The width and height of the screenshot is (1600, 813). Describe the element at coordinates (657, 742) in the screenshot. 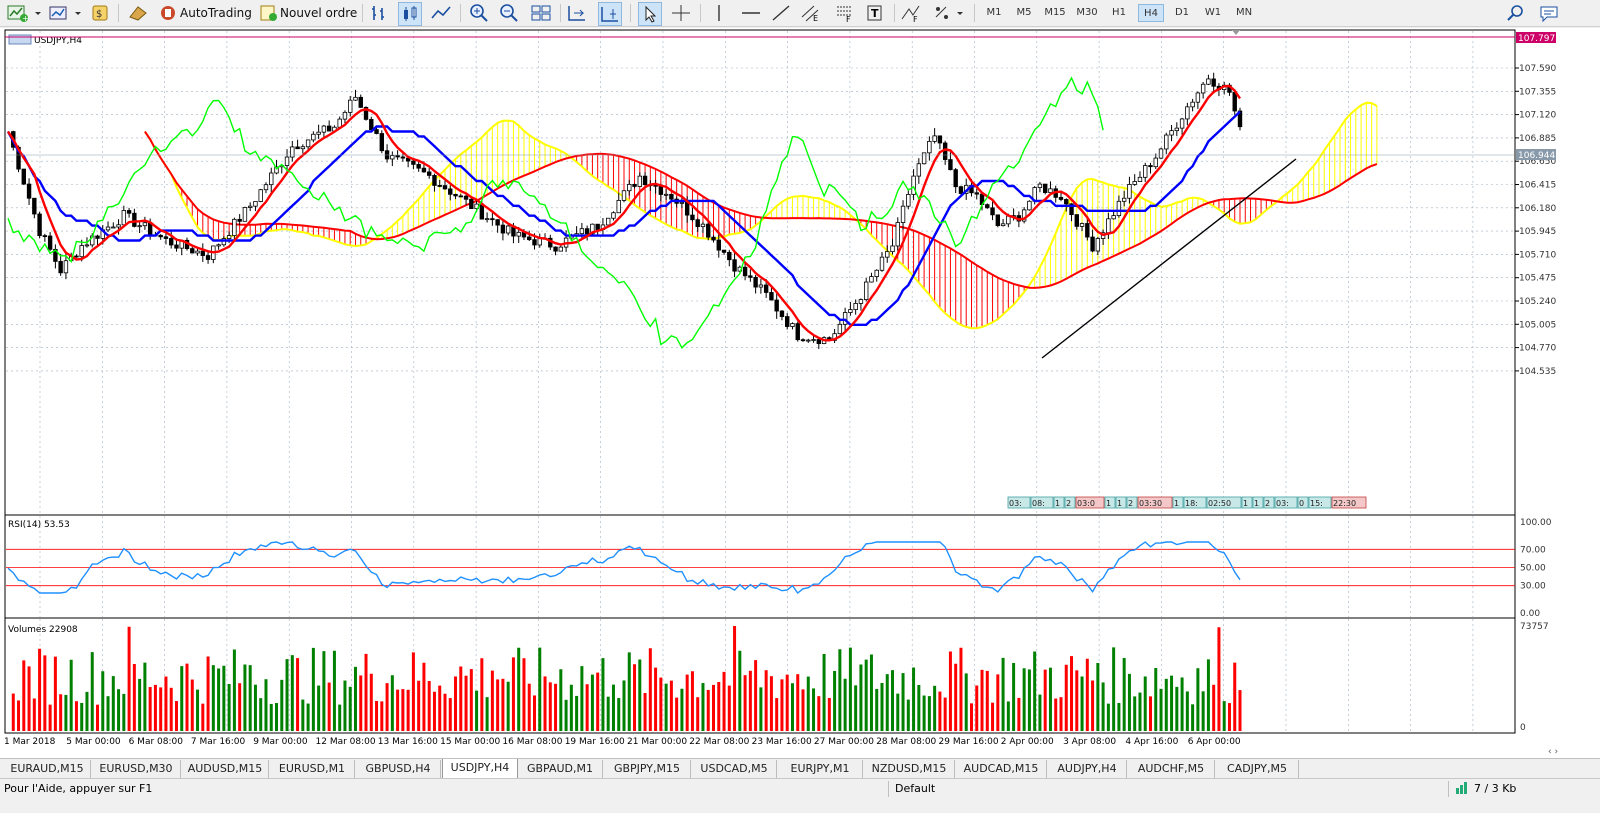

I see `time-axis-label: 21 Mar 00:00` at that location.